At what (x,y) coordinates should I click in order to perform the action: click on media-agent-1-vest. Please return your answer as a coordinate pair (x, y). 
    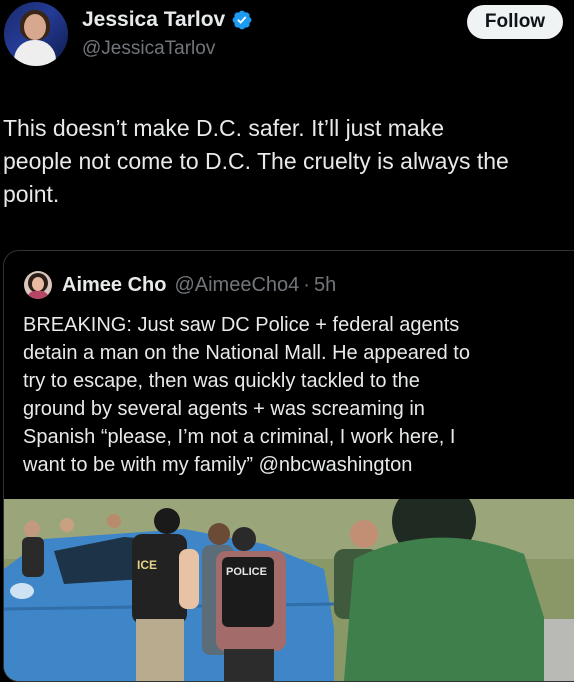
    Looking at the image, I should click on (159, 579).